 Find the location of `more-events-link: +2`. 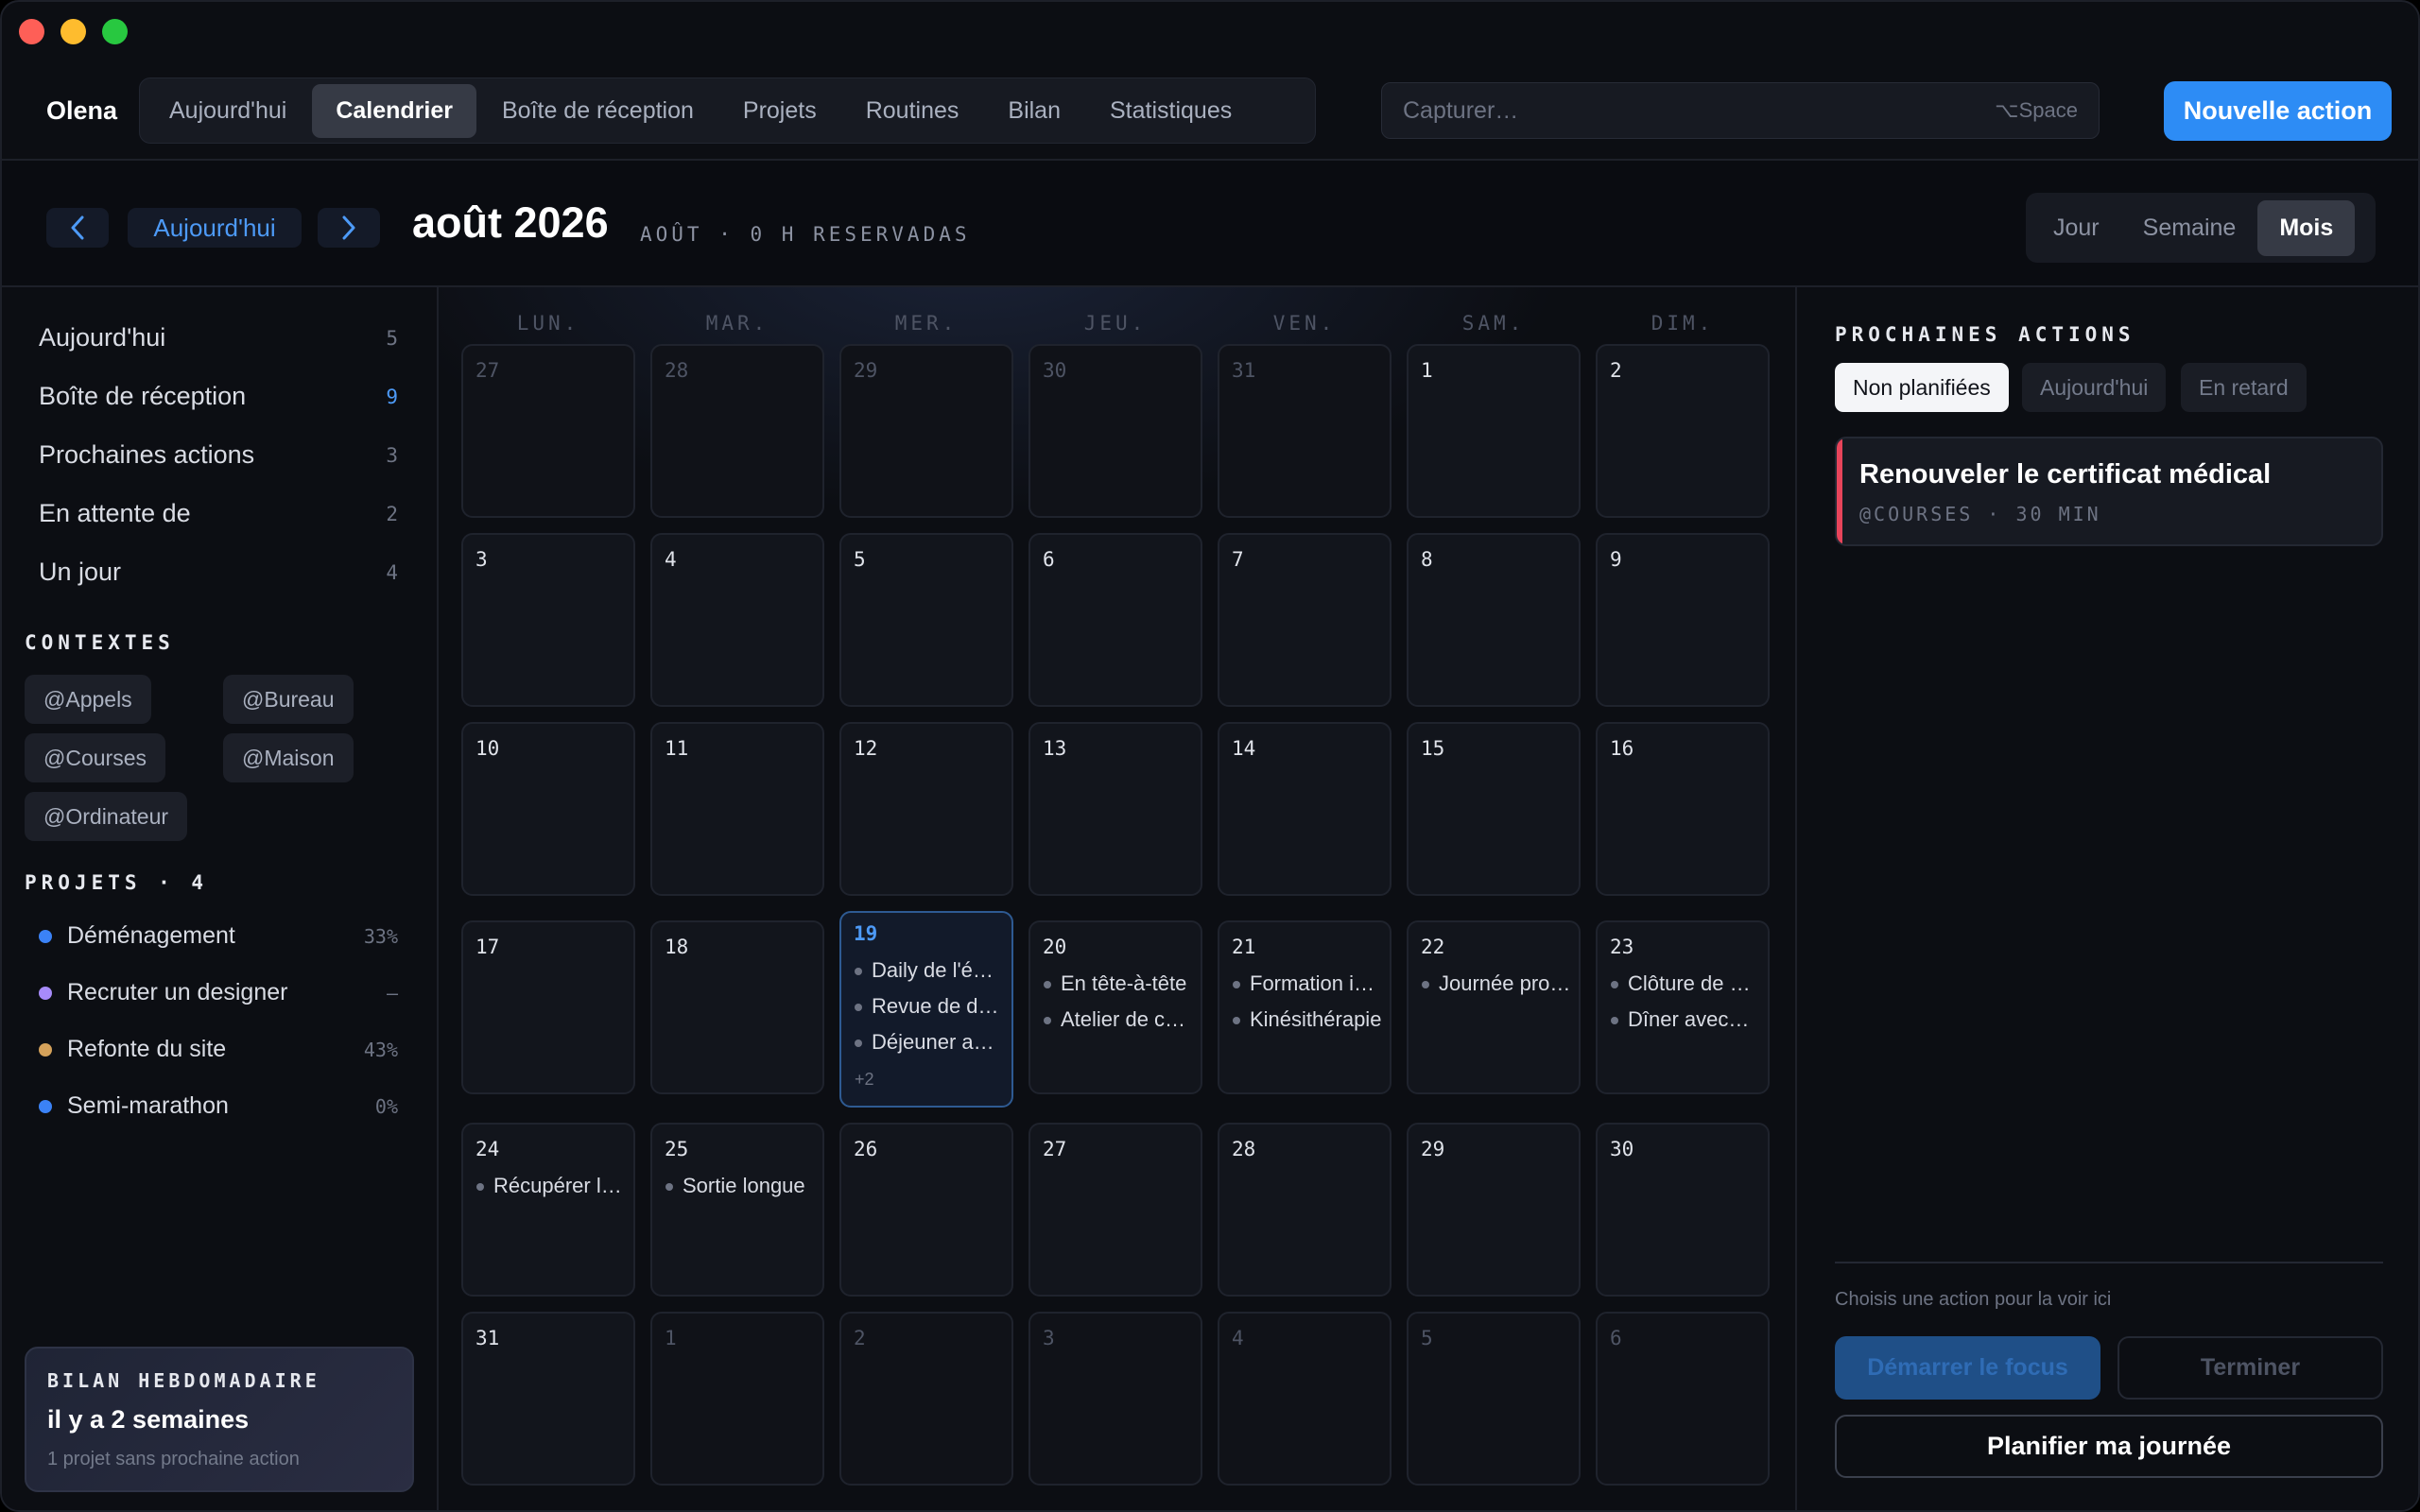

more-events-link: +2 is located at coordinates (864, 1080).